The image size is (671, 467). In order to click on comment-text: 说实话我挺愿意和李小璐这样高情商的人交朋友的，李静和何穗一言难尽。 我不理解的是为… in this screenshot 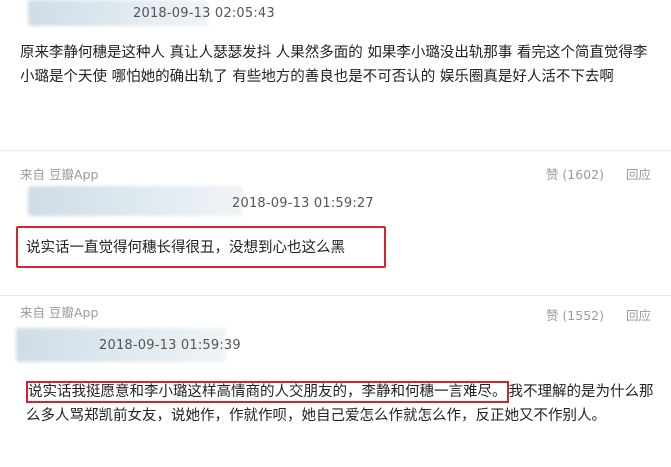, I will do `click(341, 404)`.